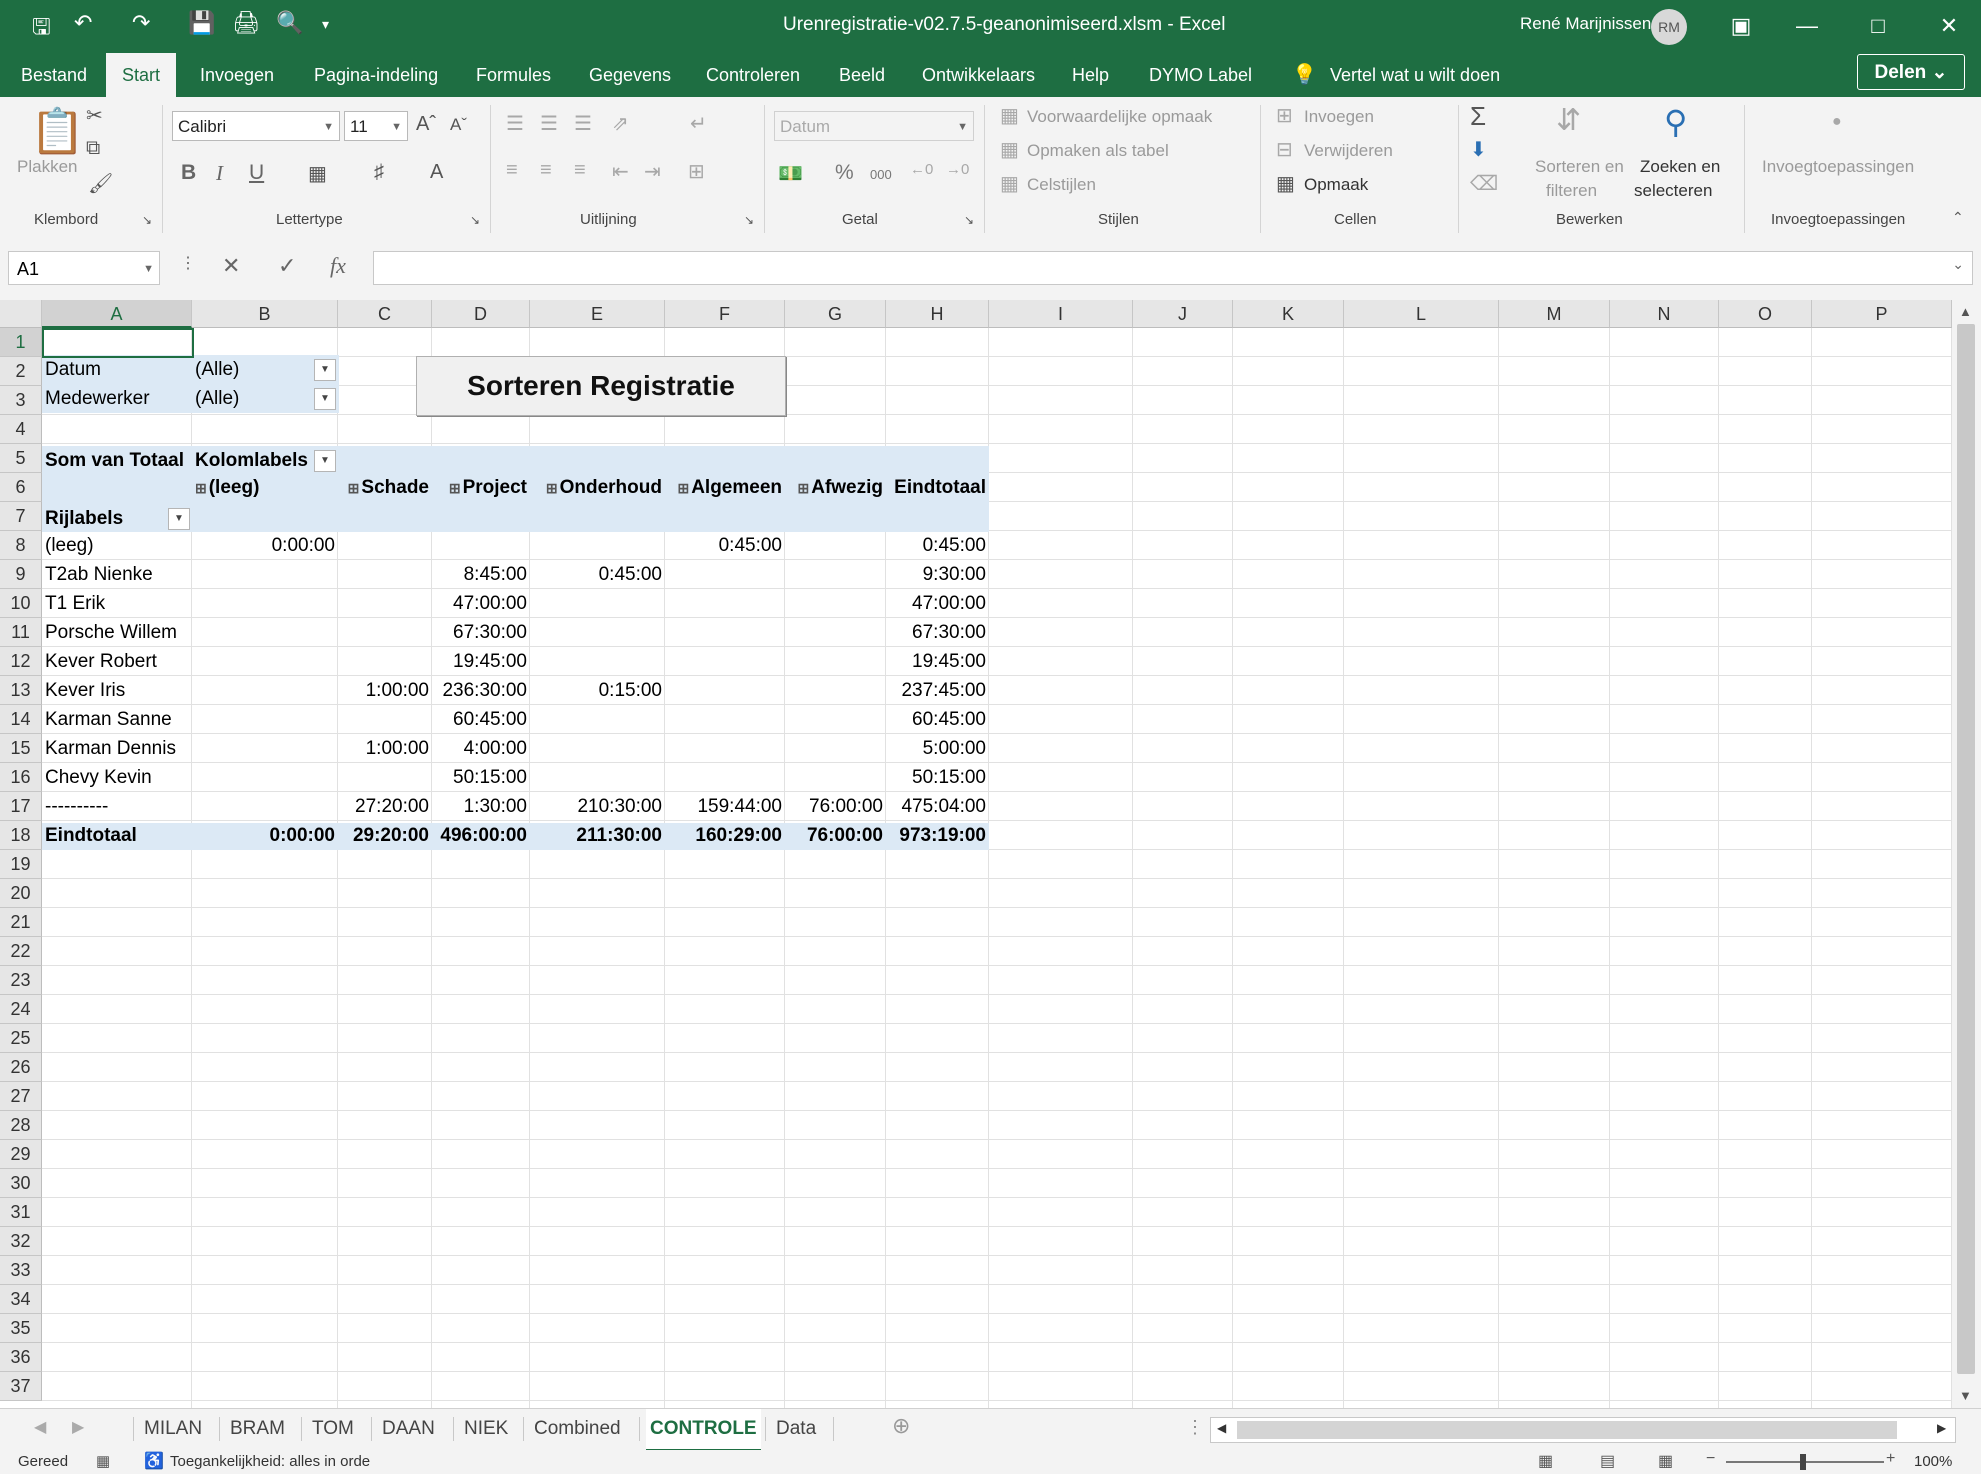 The height and width of the screenshot is (1474, 1981). I want to click on font-name-input: Calibri ▼, so click(256, 126).